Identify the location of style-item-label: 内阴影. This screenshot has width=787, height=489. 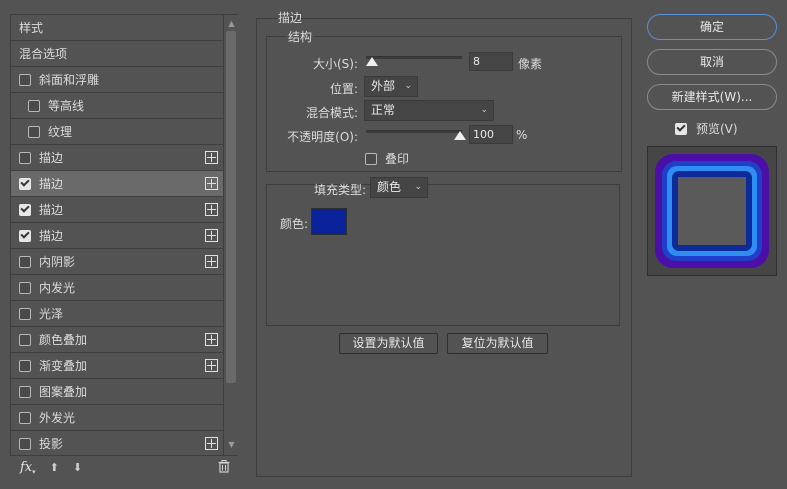
(57, 262).